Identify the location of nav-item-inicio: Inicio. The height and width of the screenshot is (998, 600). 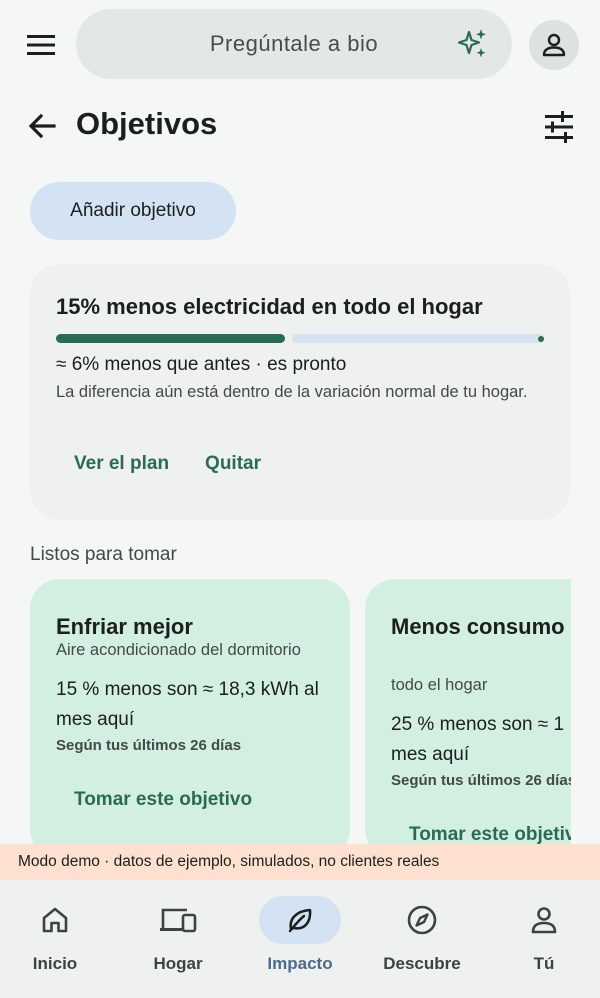
(55, 941).